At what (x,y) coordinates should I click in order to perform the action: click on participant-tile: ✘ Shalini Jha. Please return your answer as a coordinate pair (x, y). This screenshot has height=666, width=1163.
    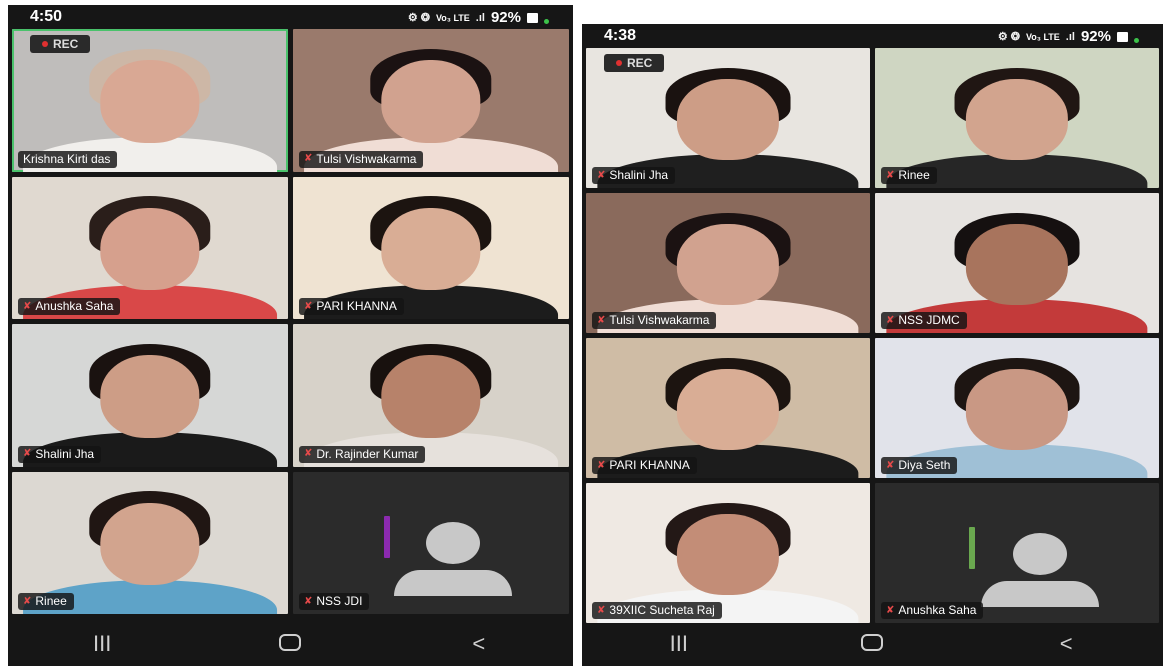
    Looking at the image, I should click on (150, 395).